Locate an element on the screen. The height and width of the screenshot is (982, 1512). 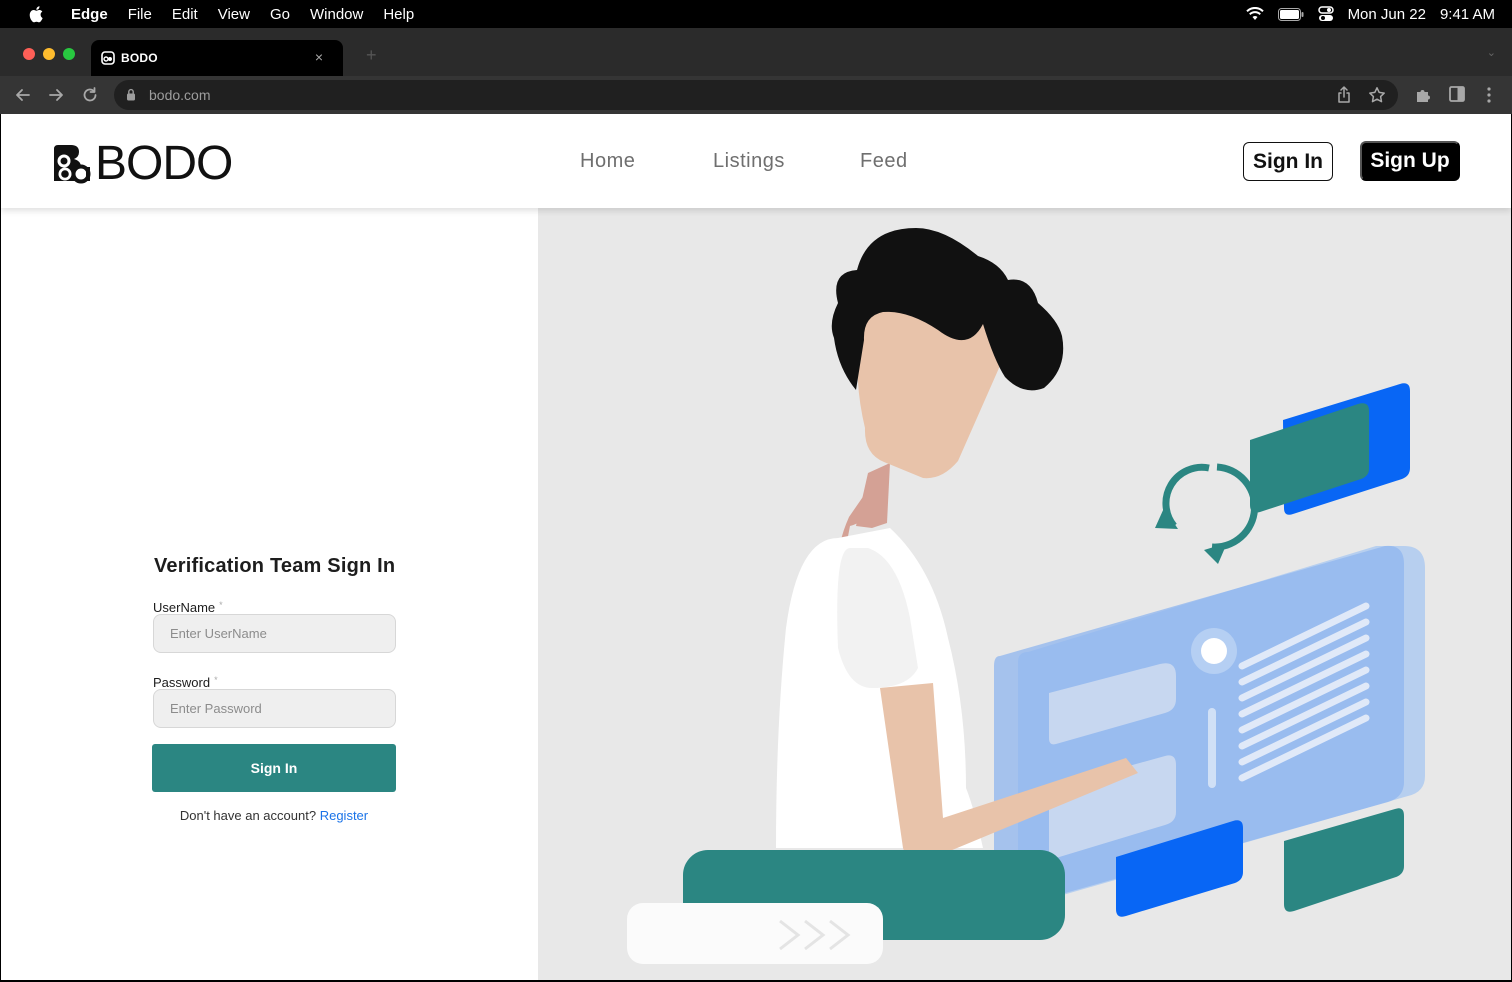
maximize-window-button is located at coordinates (69, 54).